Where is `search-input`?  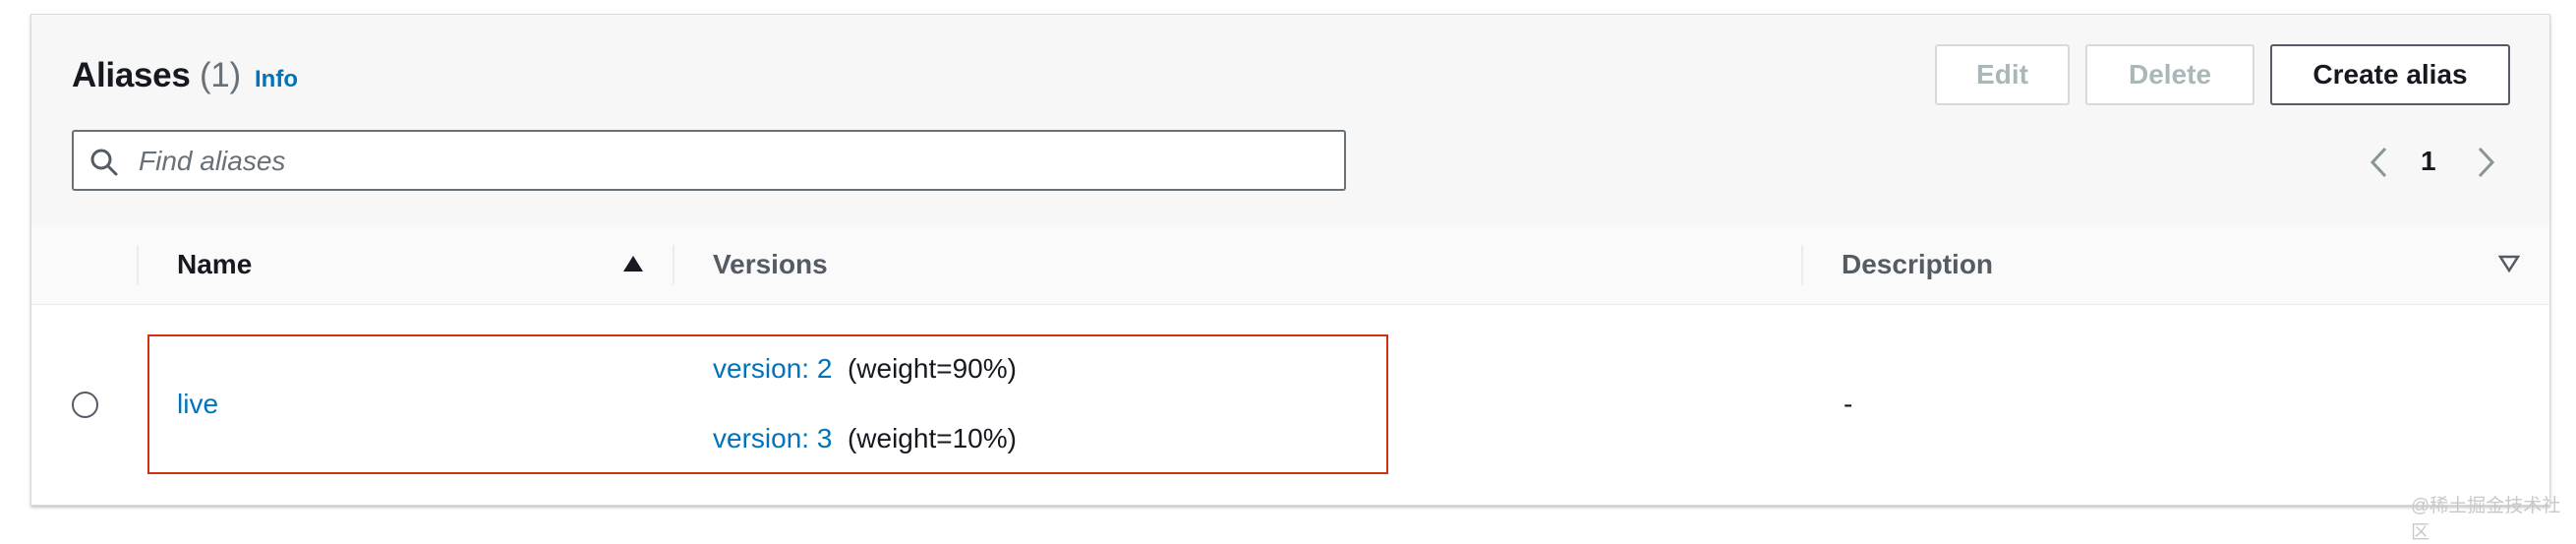
search-input is located at coordinates (728, 161).